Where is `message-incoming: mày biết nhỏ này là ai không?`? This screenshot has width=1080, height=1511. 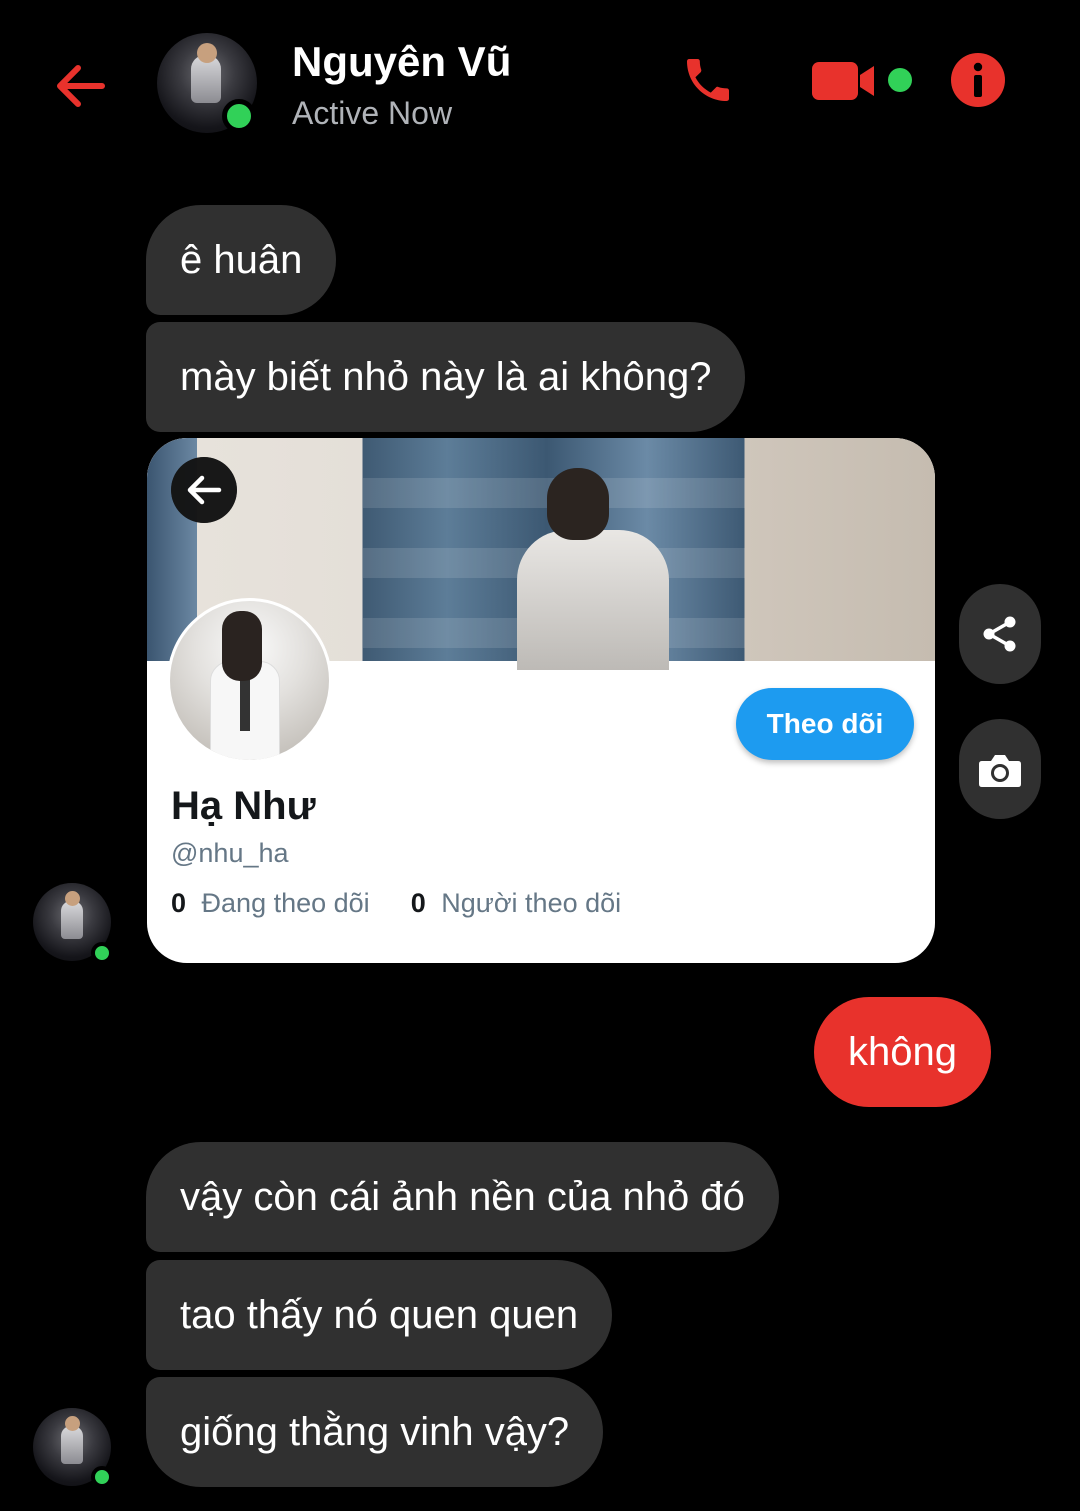
message-incoming: mày biết nhỏ này là ai không? is located at coordinates (446, 377).